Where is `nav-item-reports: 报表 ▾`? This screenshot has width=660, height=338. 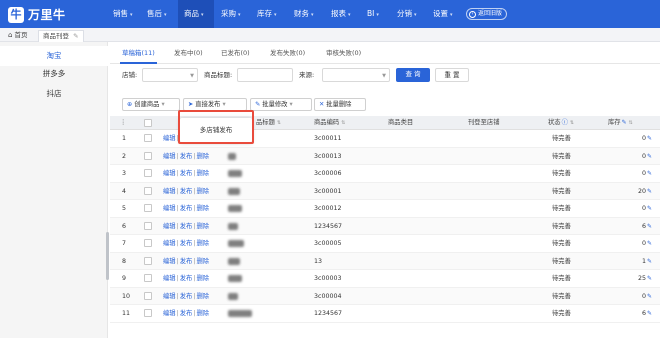
nav-item-reports: 报表 ▾ is located at coordinates (343, 14).